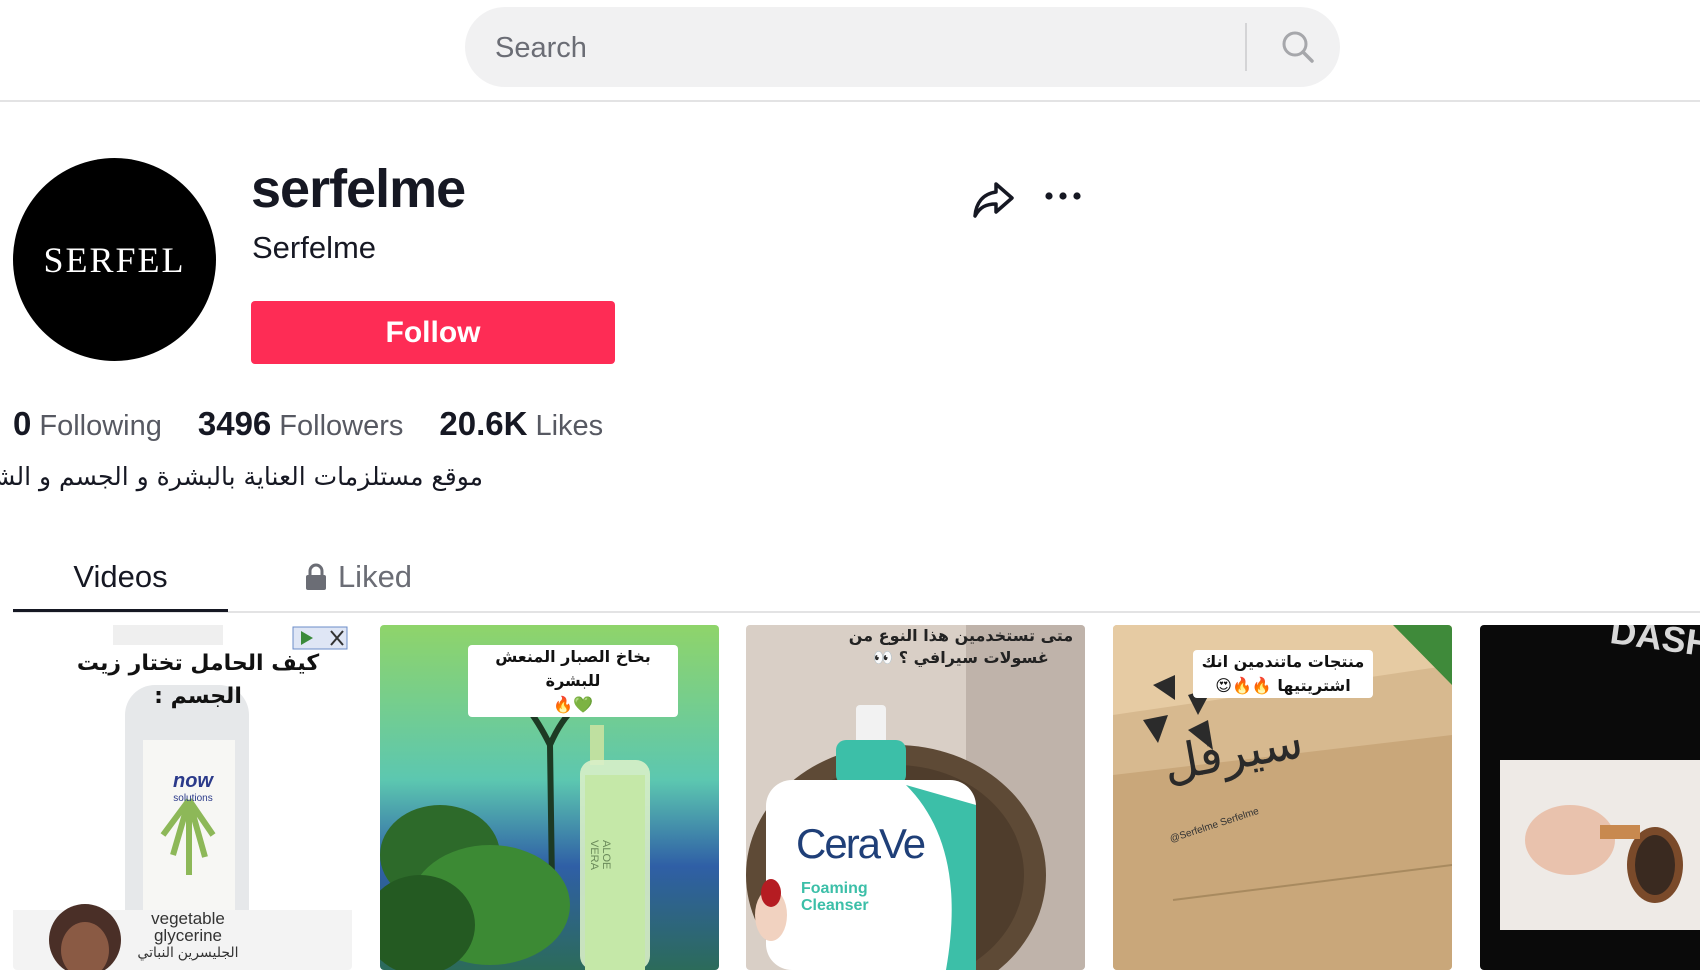  What do you see at coordinates (885, 48) in the screenshot?
I see `search-input` at bounding box center [885, 48].